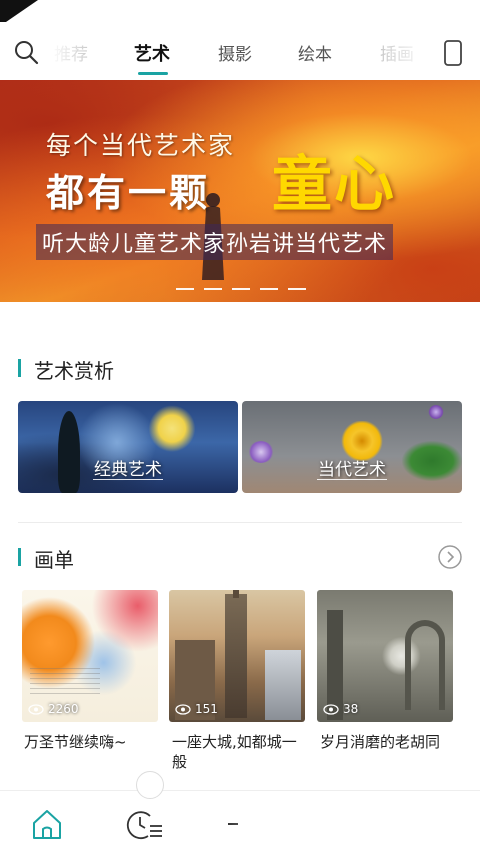 The height and width of the screenshot is (853, 480). I want to click on phone-icon, so click(453, 53).